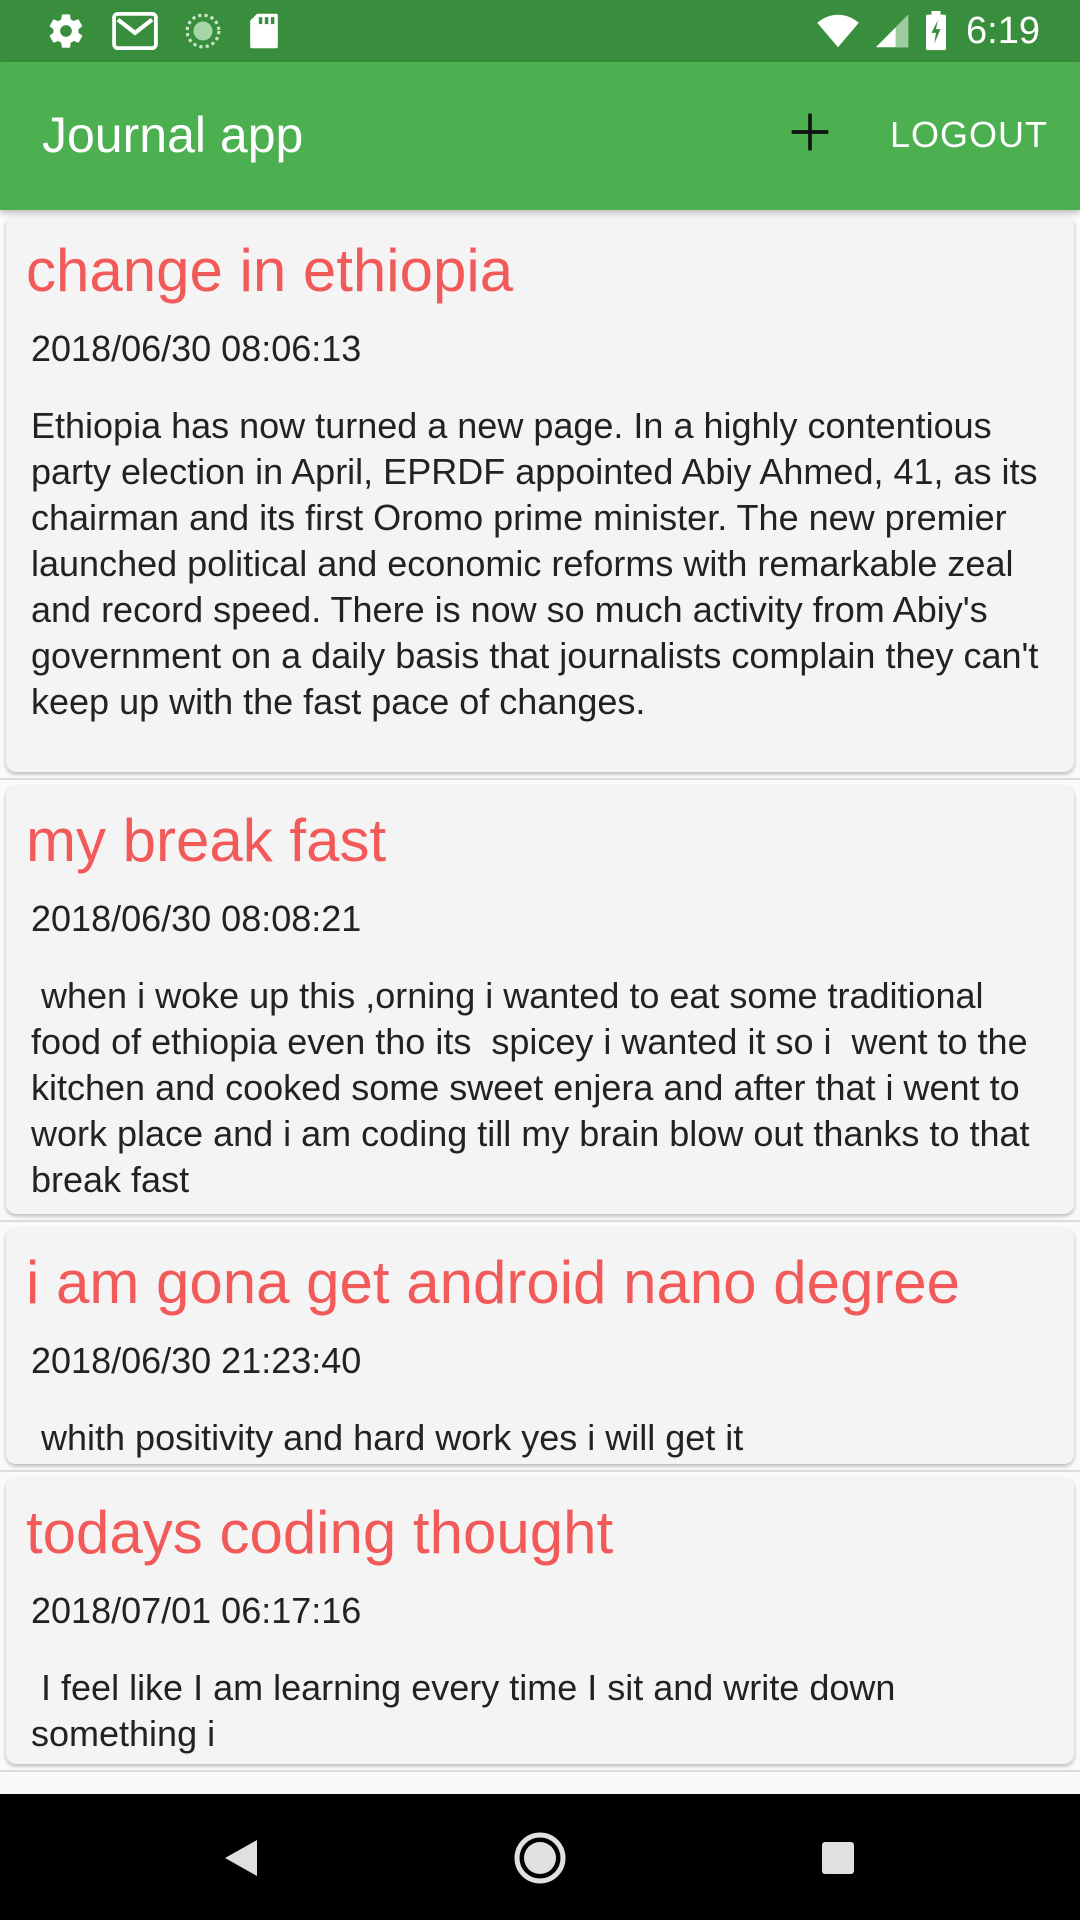 This screenshot has height=1920, width=1080. I want to click on entry-date: 2018/06/30 21:23:40, so click(196, 1360).